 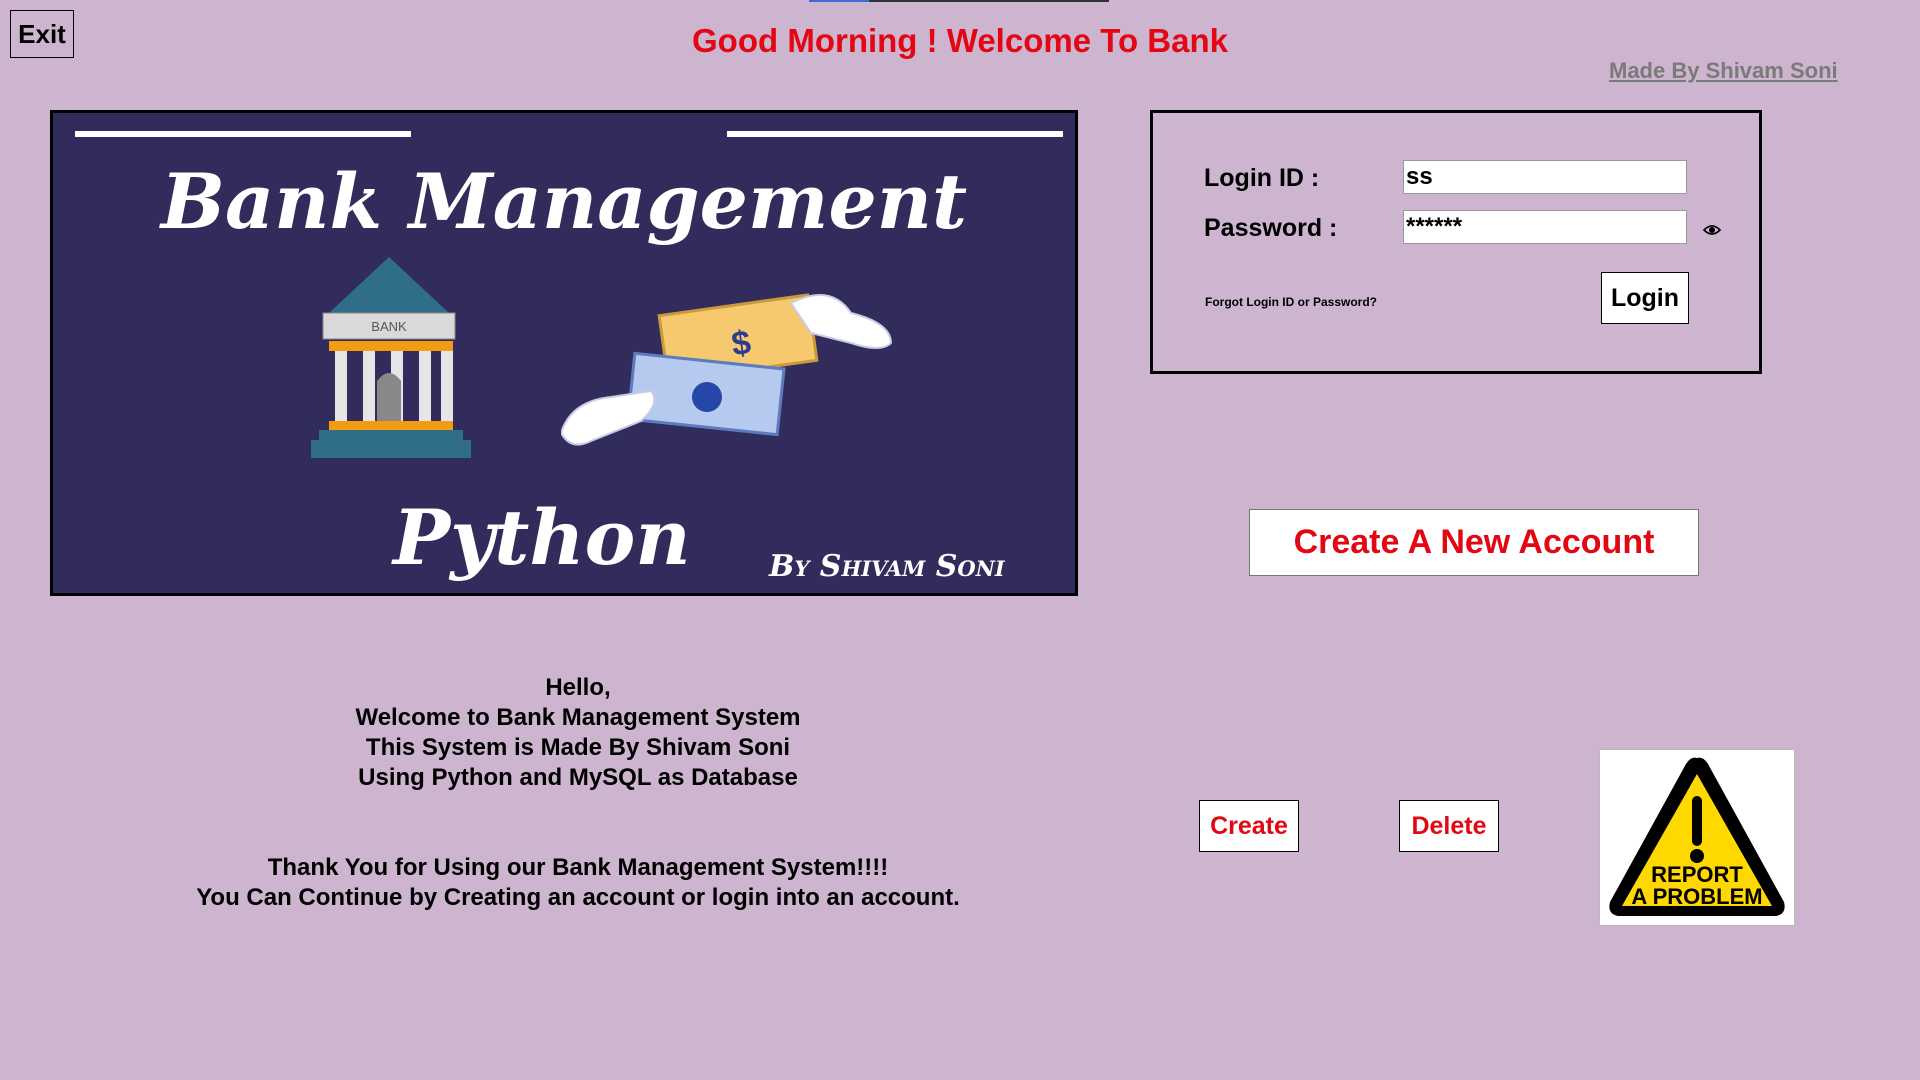 I want to click on greeting-title: Good Morning ! Welcome To Bank, so click(x=960, y=40).